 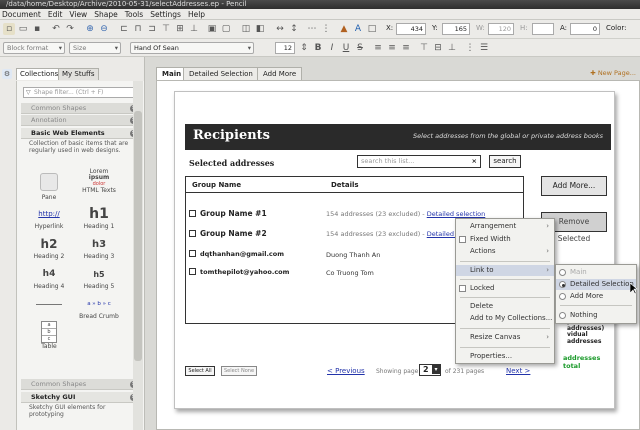 What do you see at coordinates (346, 371) in the screenshot?
I see `previous-page-link: < Previous` at bounding box center [346, 371].